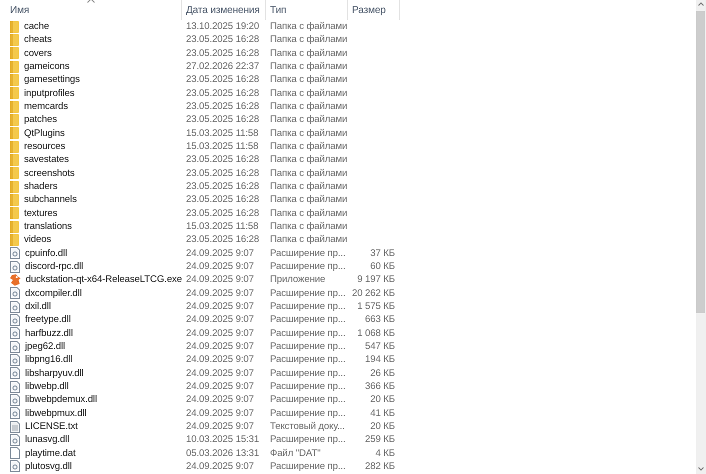 This screenshot has width=706, height=474. Describe the element at coordinates (48, 227) in the screenshot. I see `file-name: translations` at that location.